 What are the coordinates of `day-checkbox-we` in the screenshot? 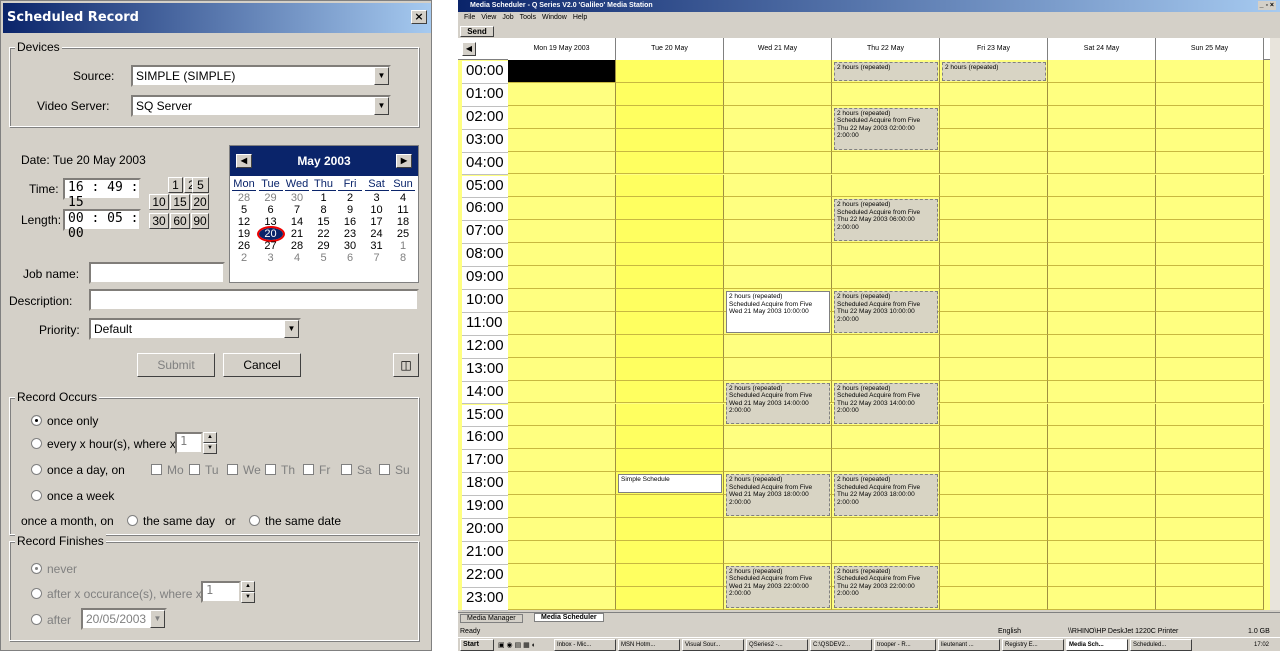 It's located at (232, 469).